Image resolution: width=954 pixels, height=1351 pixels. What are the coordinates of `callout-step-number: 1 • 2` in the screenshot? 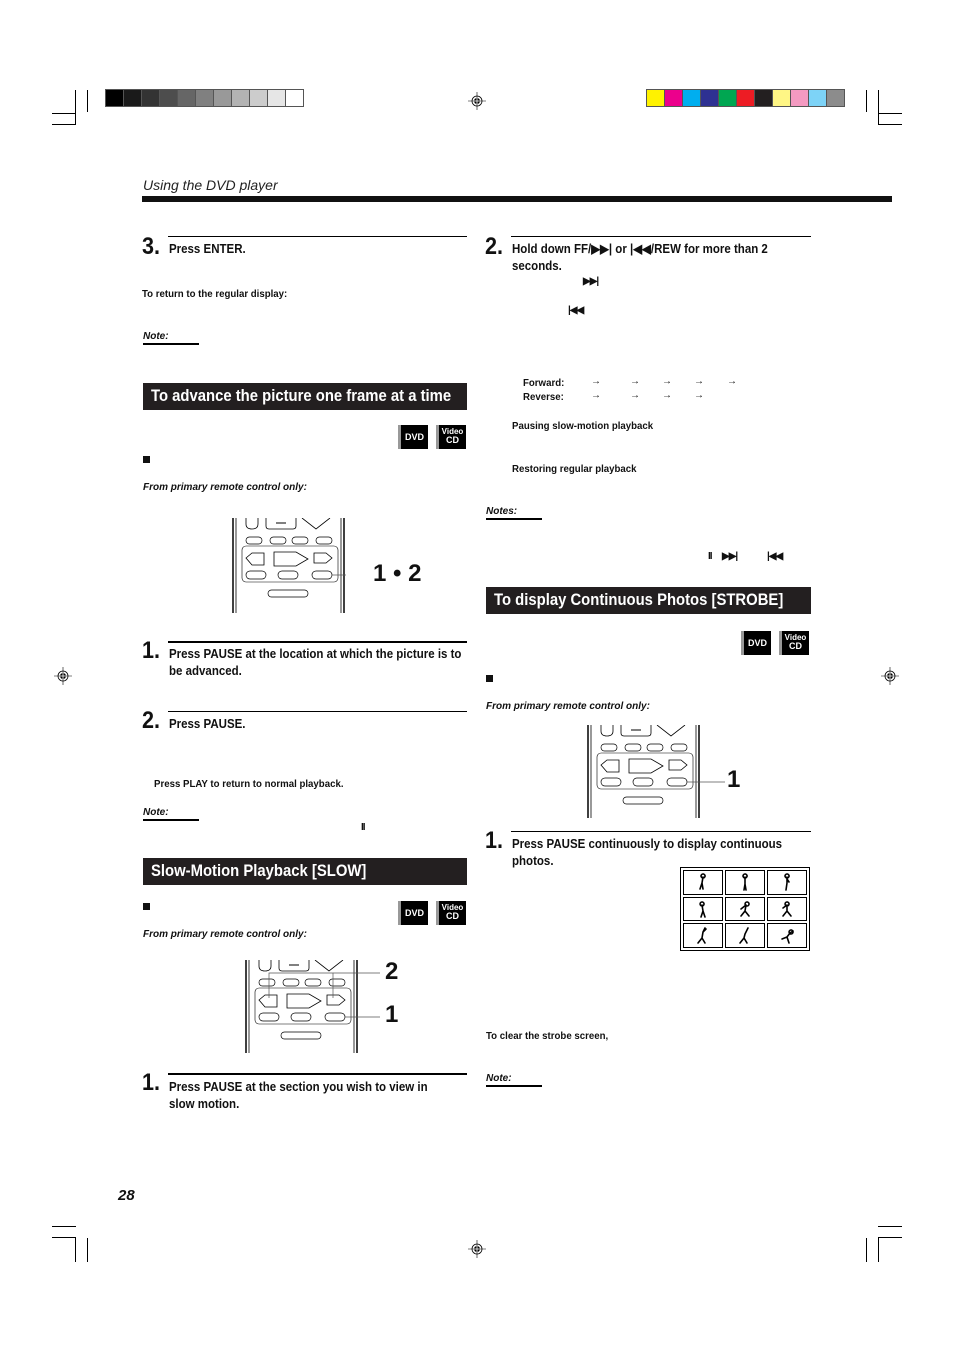 It's located at (397, 573).